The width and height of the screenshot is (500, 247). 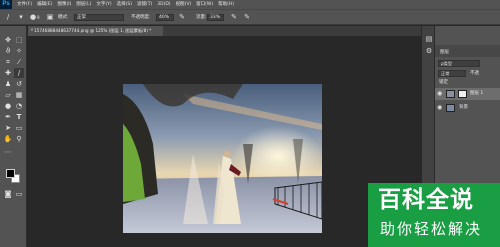 I want to click on healing-brush-tool-icon: ✚, so click(x=8, y=73).